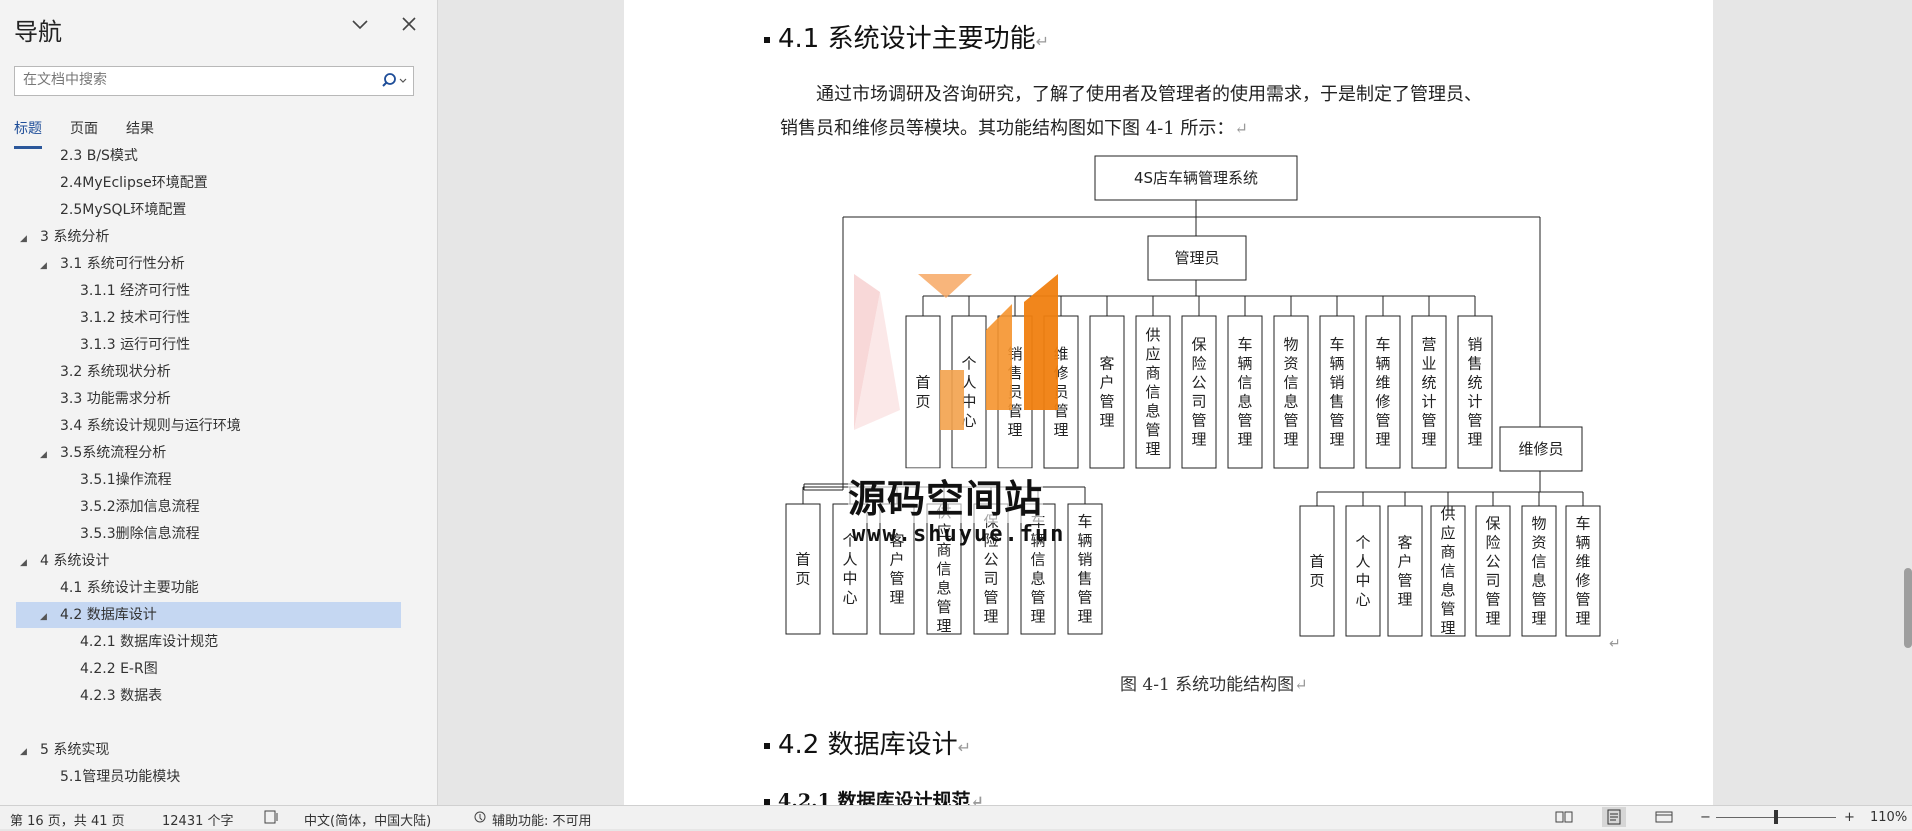 This screenshot has width=1912, height=831. What do you see at coordinates (480, 819) in the screenshot?
I see `accessibility-icon` at bounding box center [480, 819].